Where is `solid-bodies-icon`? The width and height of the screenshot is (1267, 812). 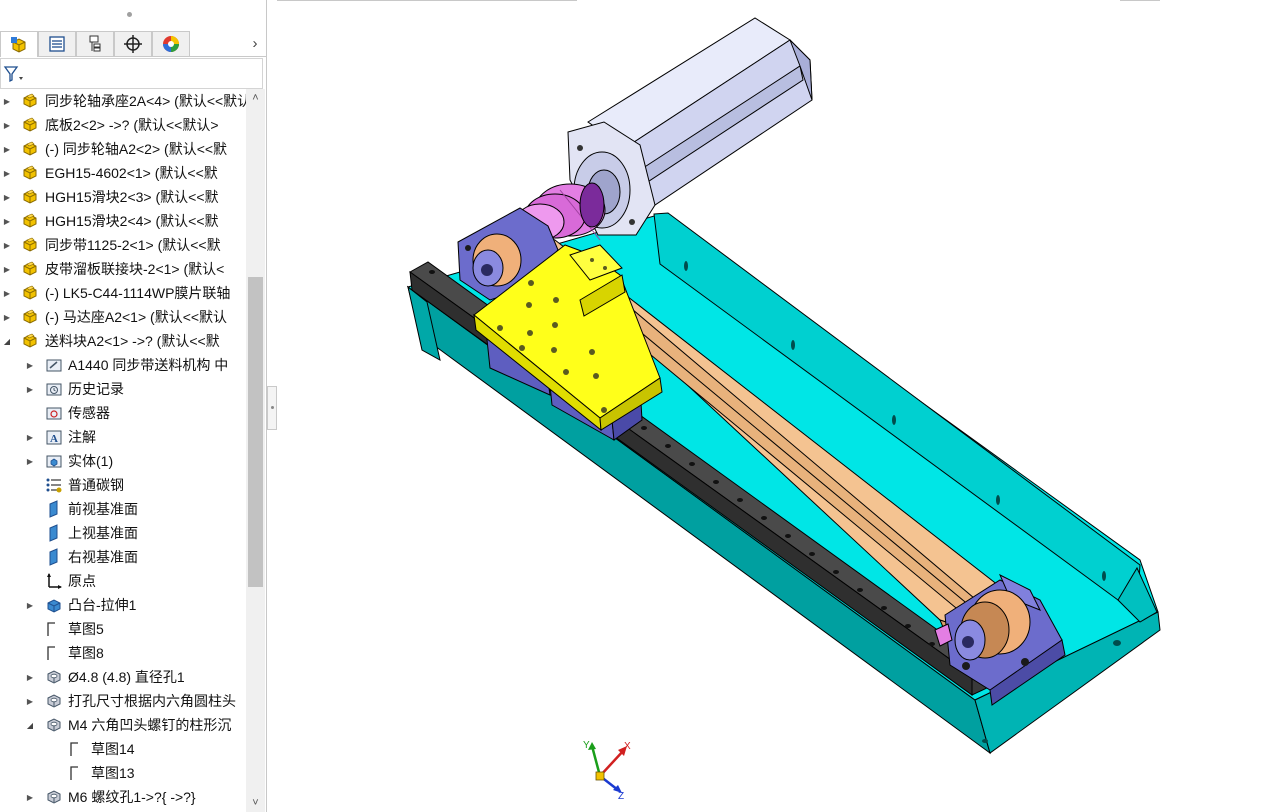 solid-bodies-icon is located at coordinates (54, 461).